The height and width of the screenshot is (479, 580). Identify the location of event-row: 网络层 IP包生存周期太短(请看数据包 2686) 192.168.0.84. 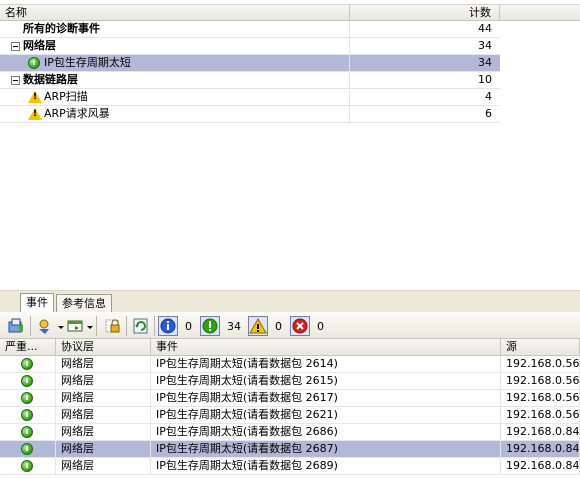
(290, 432).